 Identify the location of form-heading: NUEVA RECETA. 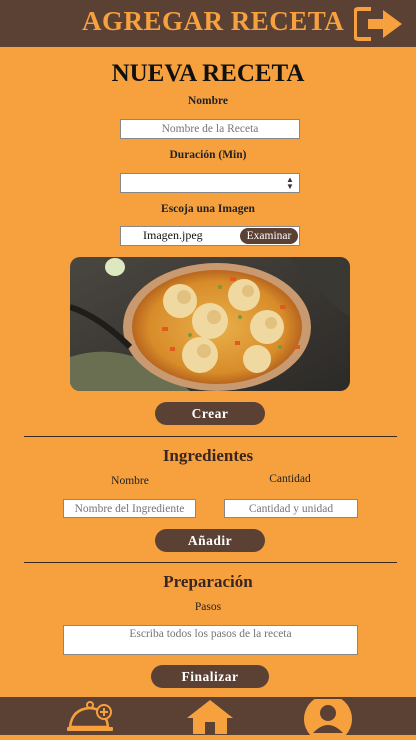
(208, 73).